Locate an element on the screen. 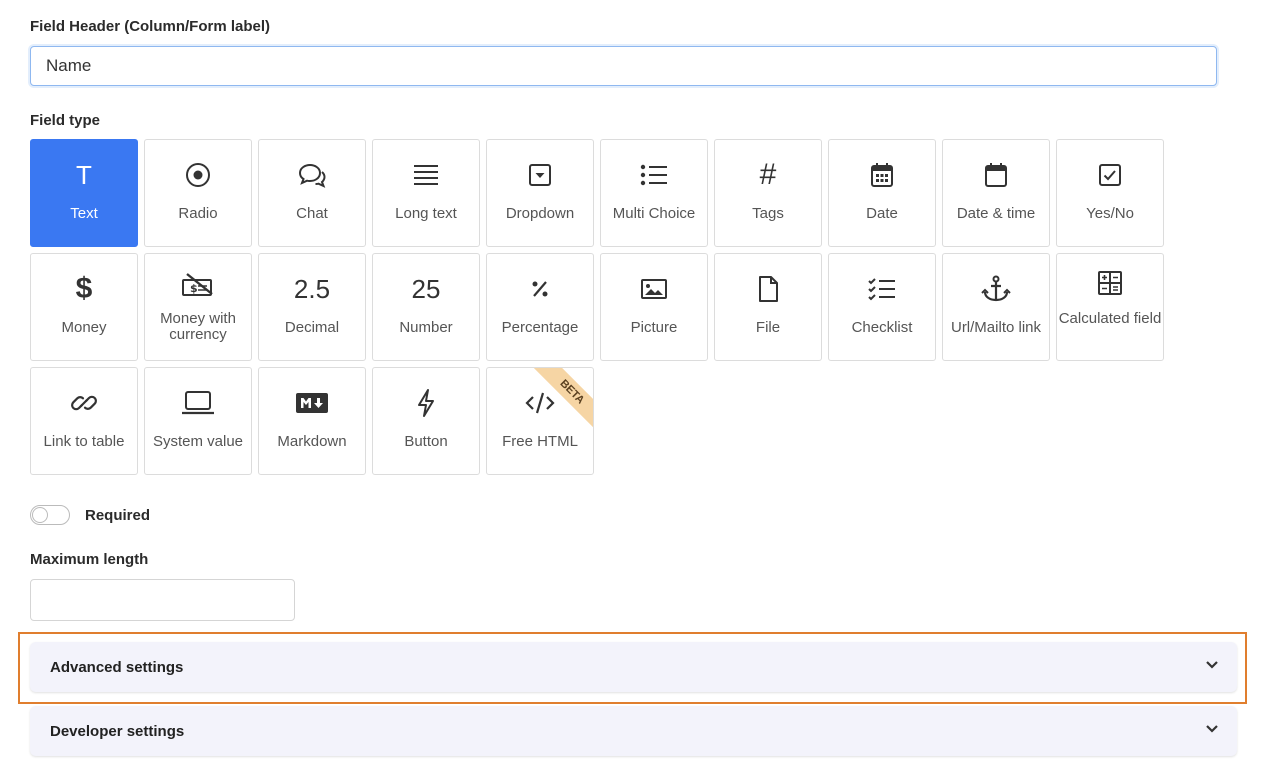  field-type-date: Date is located at coordinates (882, 193).